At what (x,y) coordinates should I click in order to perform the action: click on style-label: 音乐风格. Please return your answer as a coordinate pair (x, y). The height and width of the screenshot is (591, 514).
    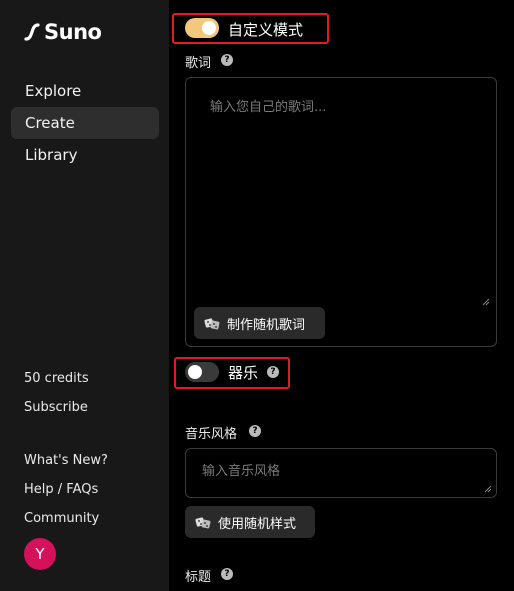
    Looking at the image, I should click on (211, 434).